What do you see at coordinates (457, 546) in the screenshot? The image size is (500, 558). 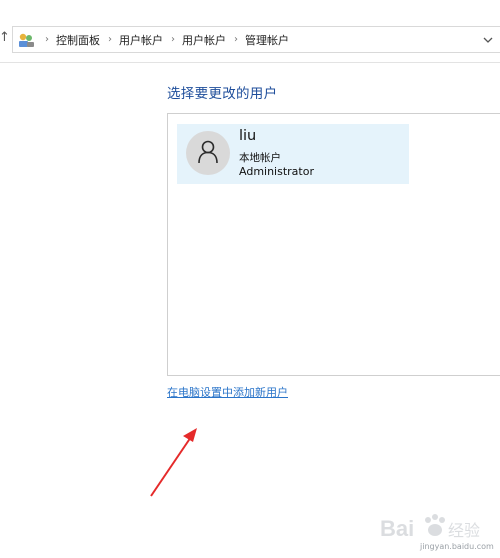 I see `watermark-url: jingyan.baidu.com` at bounding box center [457, 546].